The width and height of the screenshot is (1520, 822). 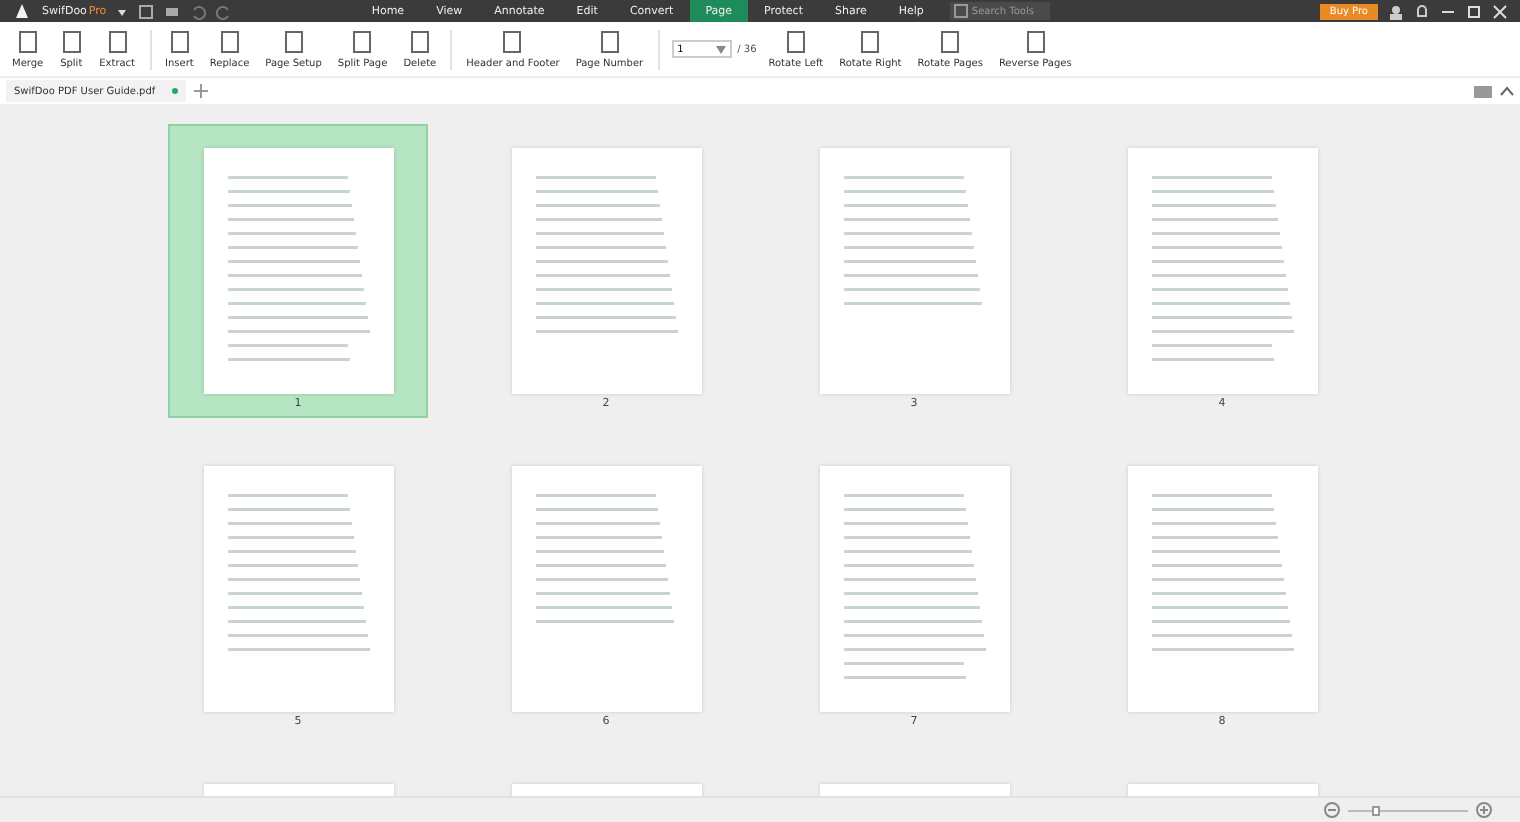 What do you see at coordinates (1376, 810) in the screenshot?
I see `slider-thumb` at bounding box center [1376, 810].